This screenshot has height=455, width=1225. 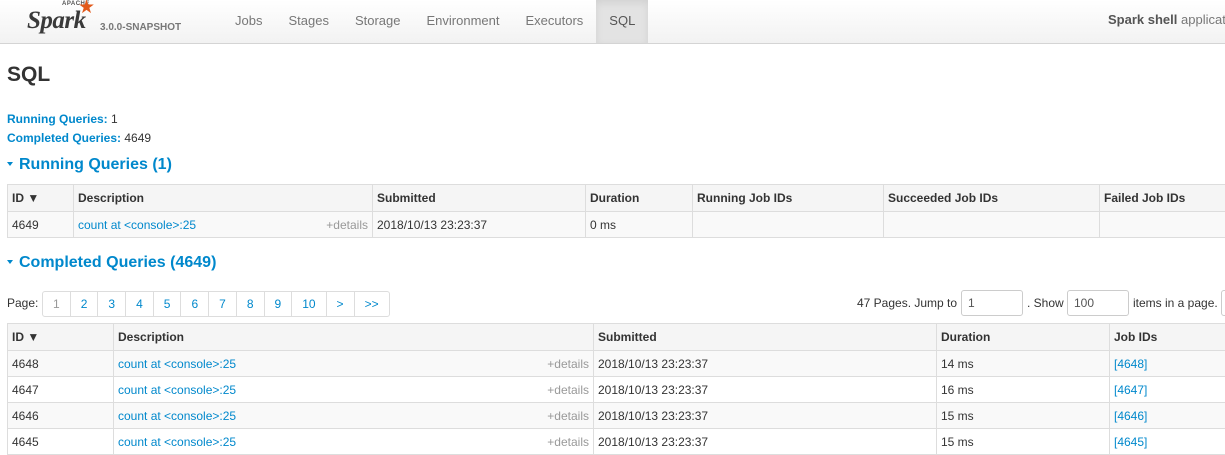 What do you see at coordinates (223, 304) in the screenshot?
I see `page-7: 7` at bounding box center [223, 304].